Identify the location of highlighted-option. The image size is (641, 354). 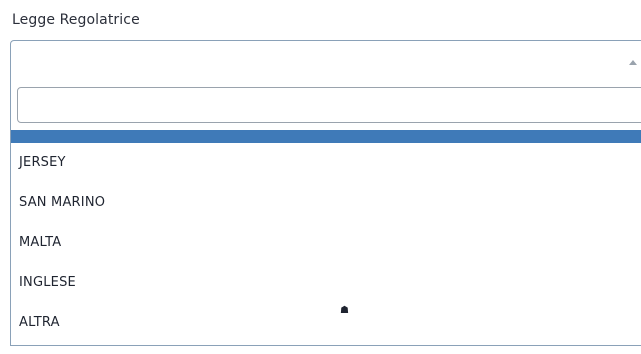
(326, 136).